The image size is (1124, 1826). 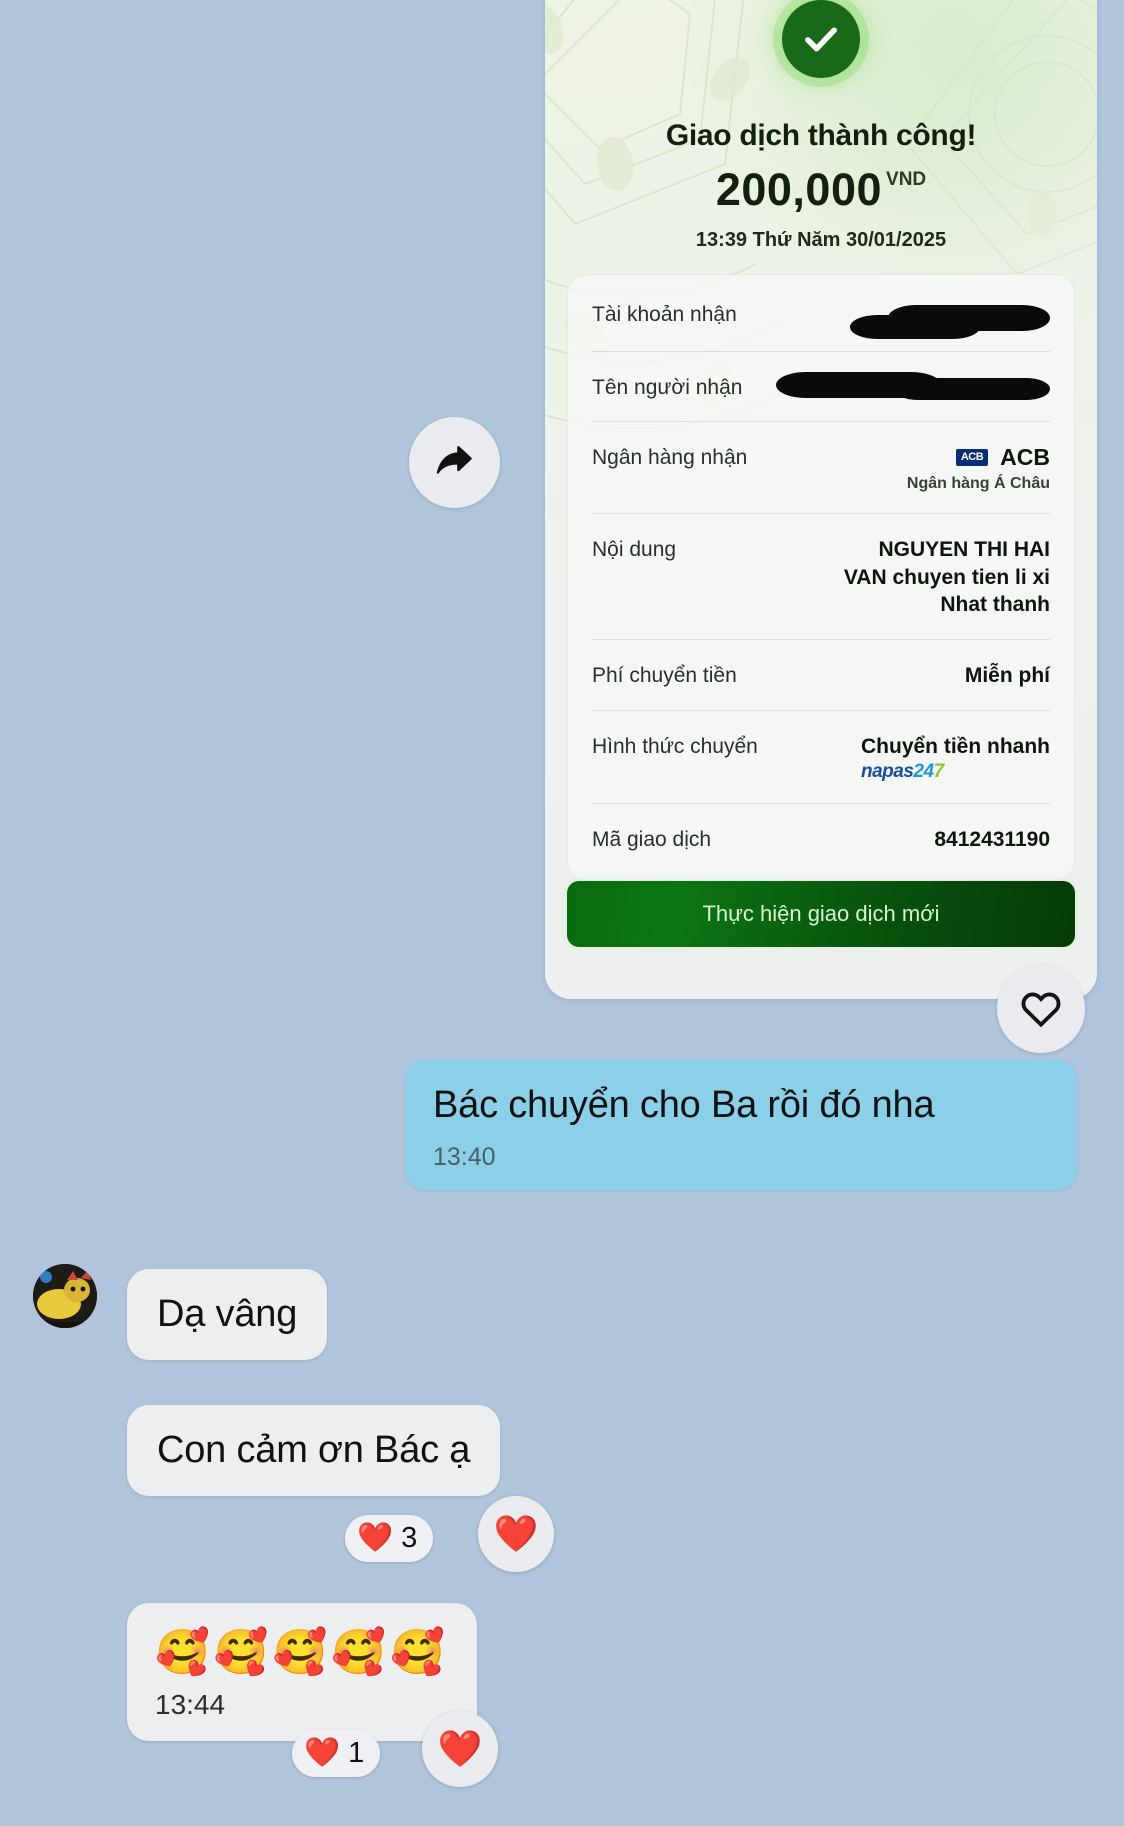 I want to click on content-line-3: Nhat thanh, so click(x=995, y=605).